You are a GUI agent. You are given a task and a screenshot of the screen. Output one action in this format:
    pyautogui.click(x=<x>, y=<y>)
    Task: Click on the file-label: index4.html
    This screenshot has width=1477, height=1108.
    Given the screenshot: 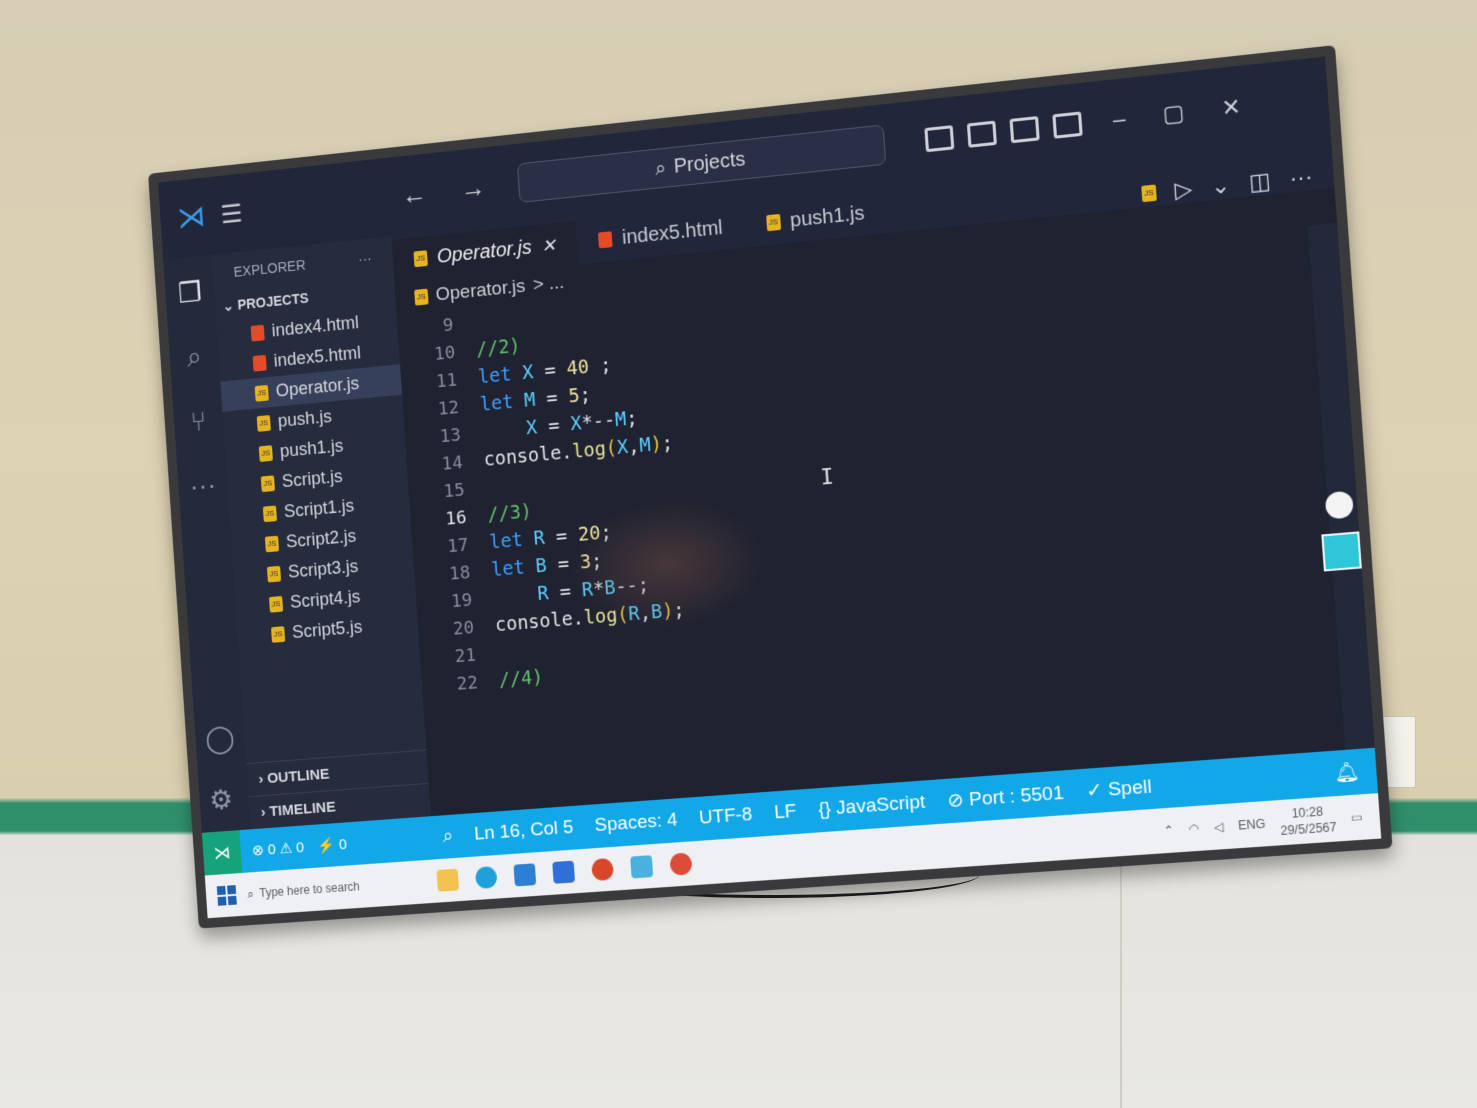 What is the action you would take?
    pyautogui.click(x=315, y=326)
    